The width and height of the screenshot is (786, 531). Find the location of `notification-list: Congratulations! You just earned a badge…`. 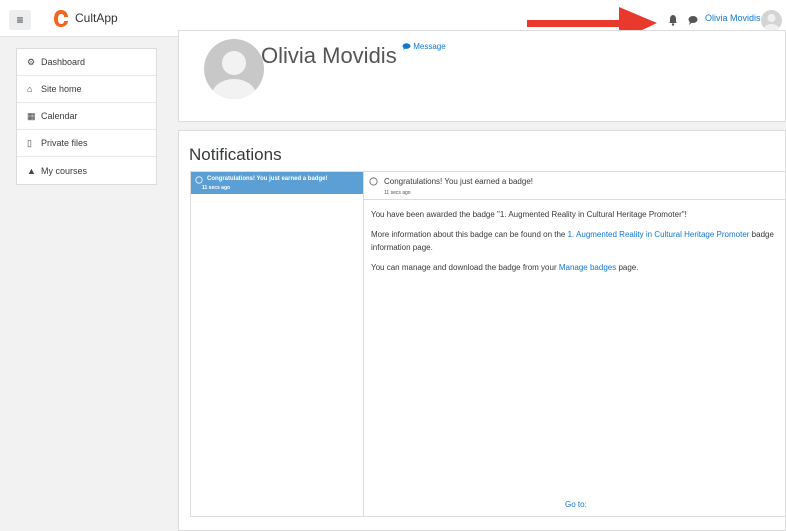

notification-list: Congratulations! You just earned a badge… is located at coordinates (277, 344).